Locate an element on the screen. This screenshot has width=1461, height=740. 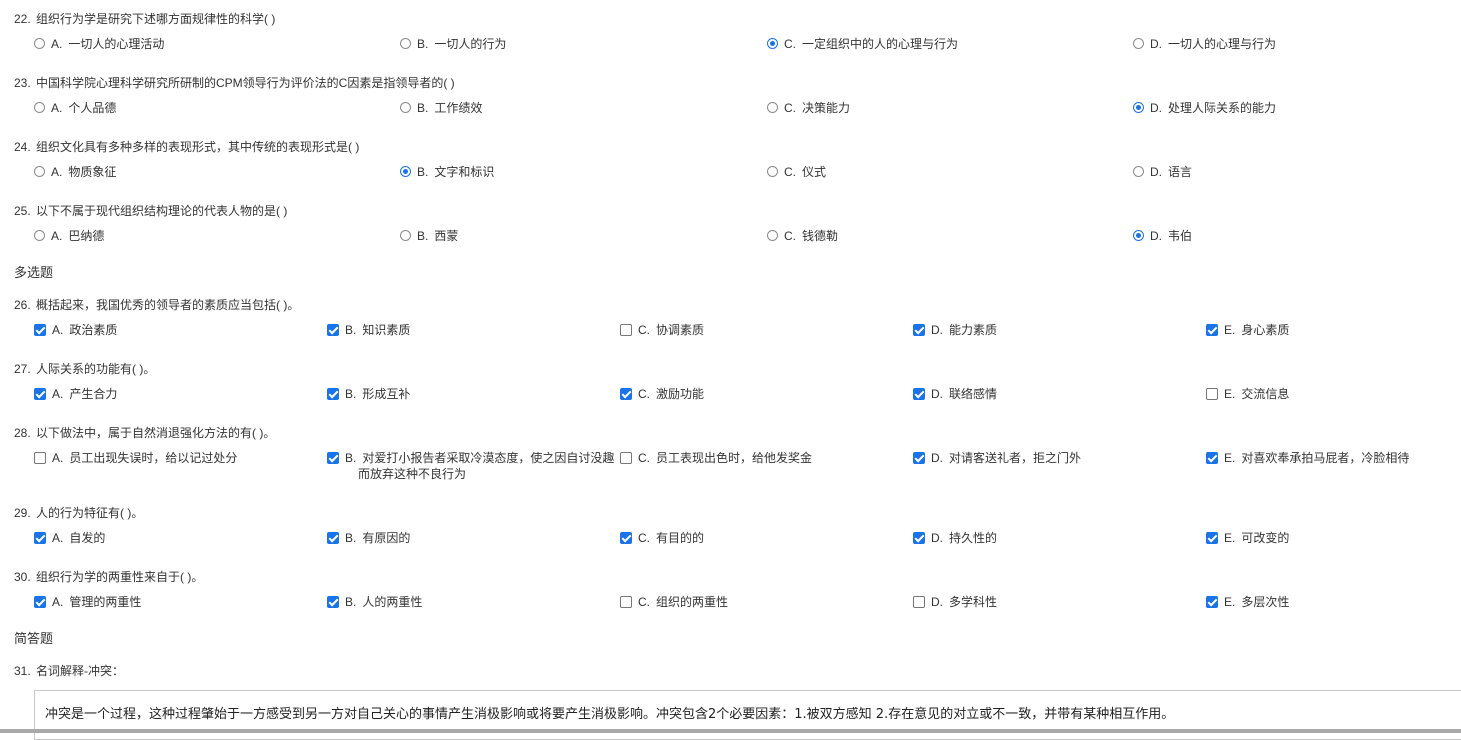
option-27-b: B. 形成互补 is located at coordinates (368, 394).